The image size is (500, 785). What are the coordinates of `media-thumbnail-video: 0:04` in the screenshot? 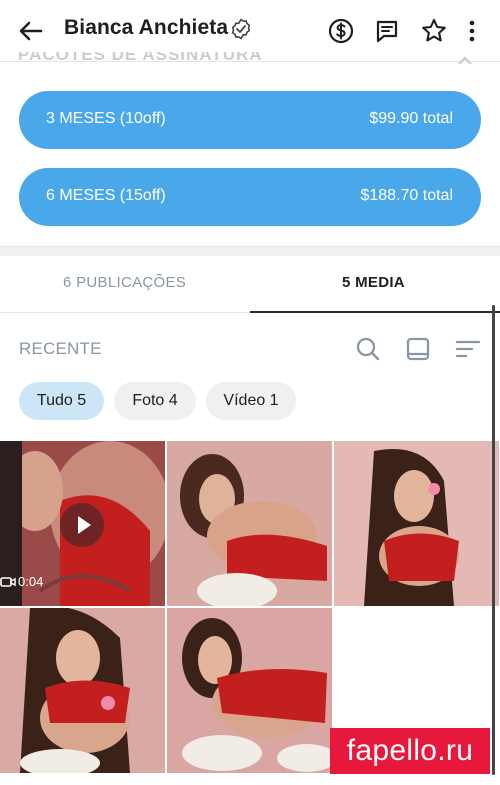 It's located at (82, 523).